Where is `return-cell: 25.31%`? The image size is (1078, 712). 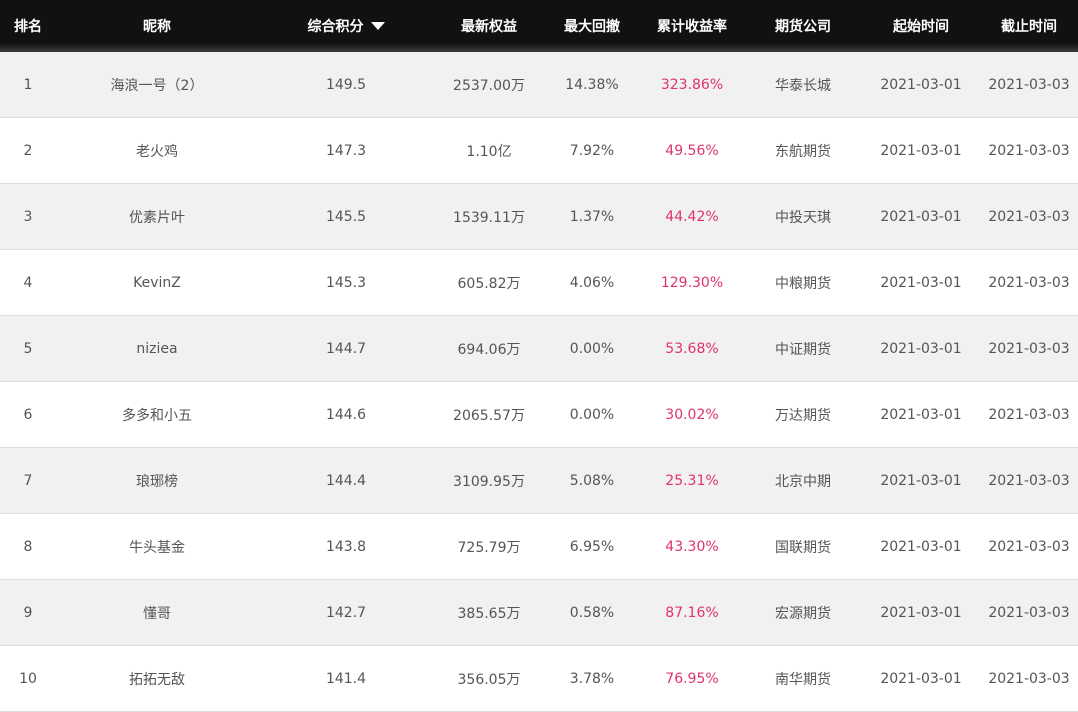
return-cell: 25.31% is located at coordinates (692, 480).